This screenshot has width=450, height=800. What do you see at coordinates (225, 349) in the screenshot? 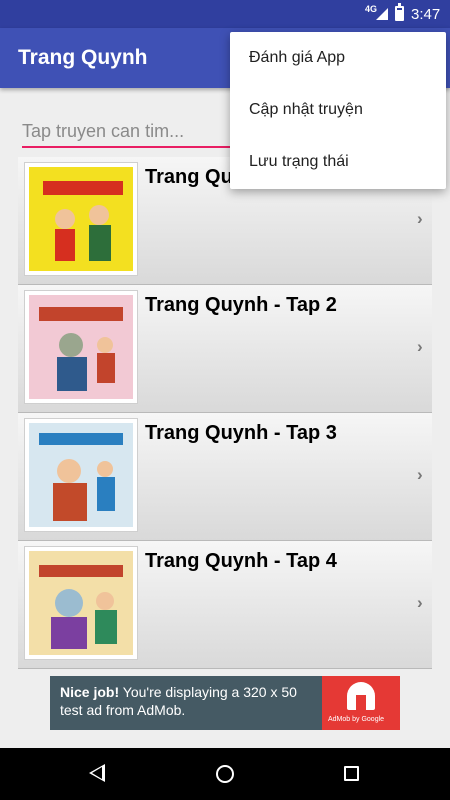
I see `story-row: Trang Quynh - Tap 2 ›` at bounding box center [225, 349].